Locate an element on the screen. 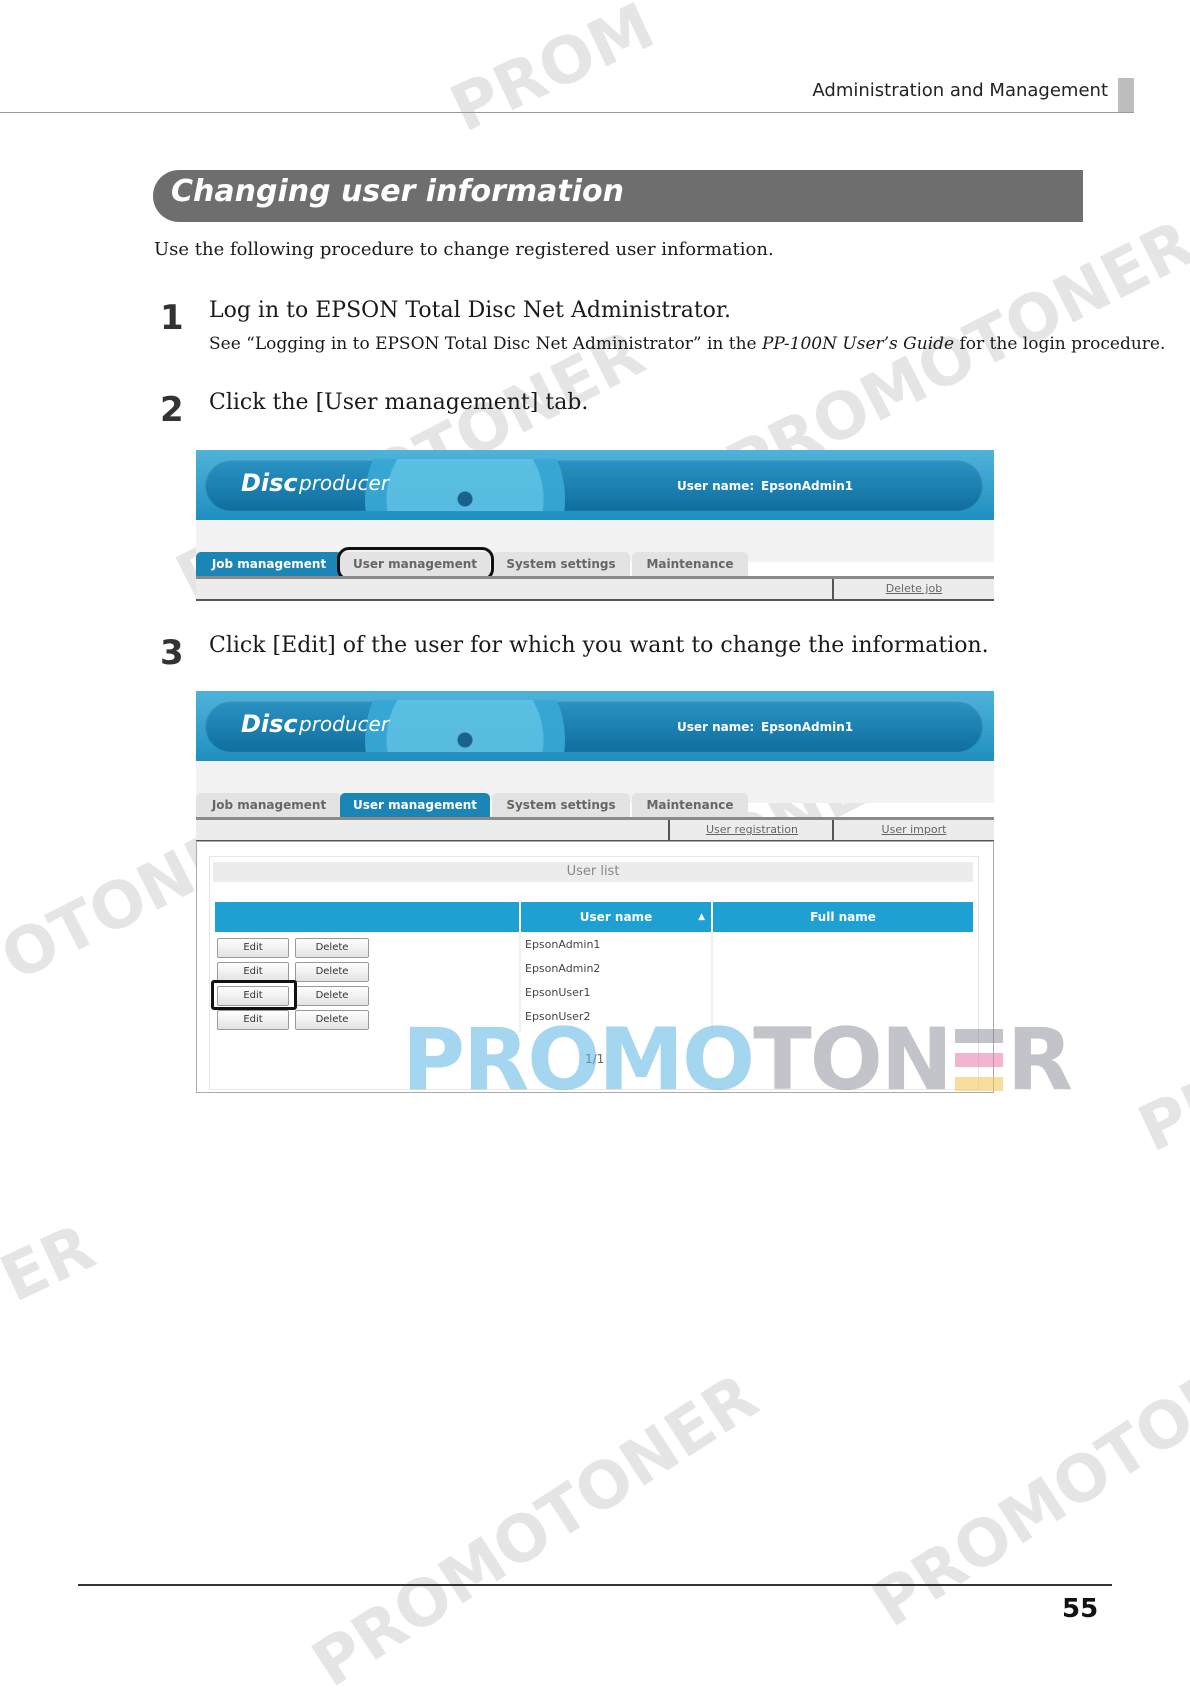 This screenshot has width=1190, height=1702. sort-ascending-icon: ▲ is located at coordinates (701, 917).